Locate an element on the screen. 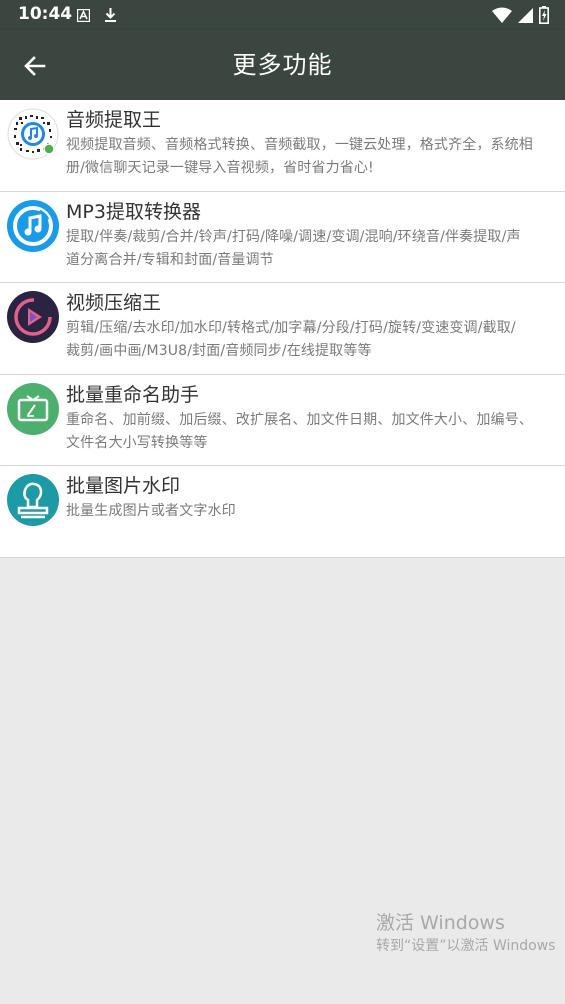 The image size is (565, 1004). item-description-line-2: 道分离合并/专辑和封面/音量调节 is located at coordinates (170, 259).